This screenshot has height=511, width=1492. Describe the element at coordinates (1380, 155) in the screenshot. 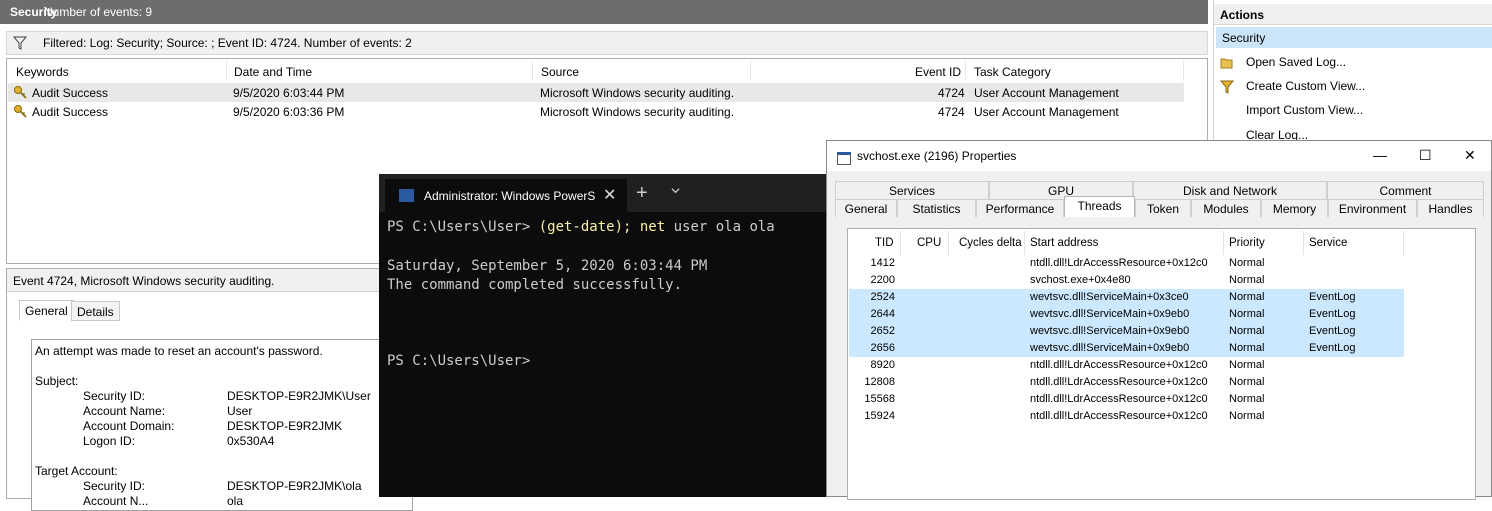

I see `minimize-icon: —` at that location.